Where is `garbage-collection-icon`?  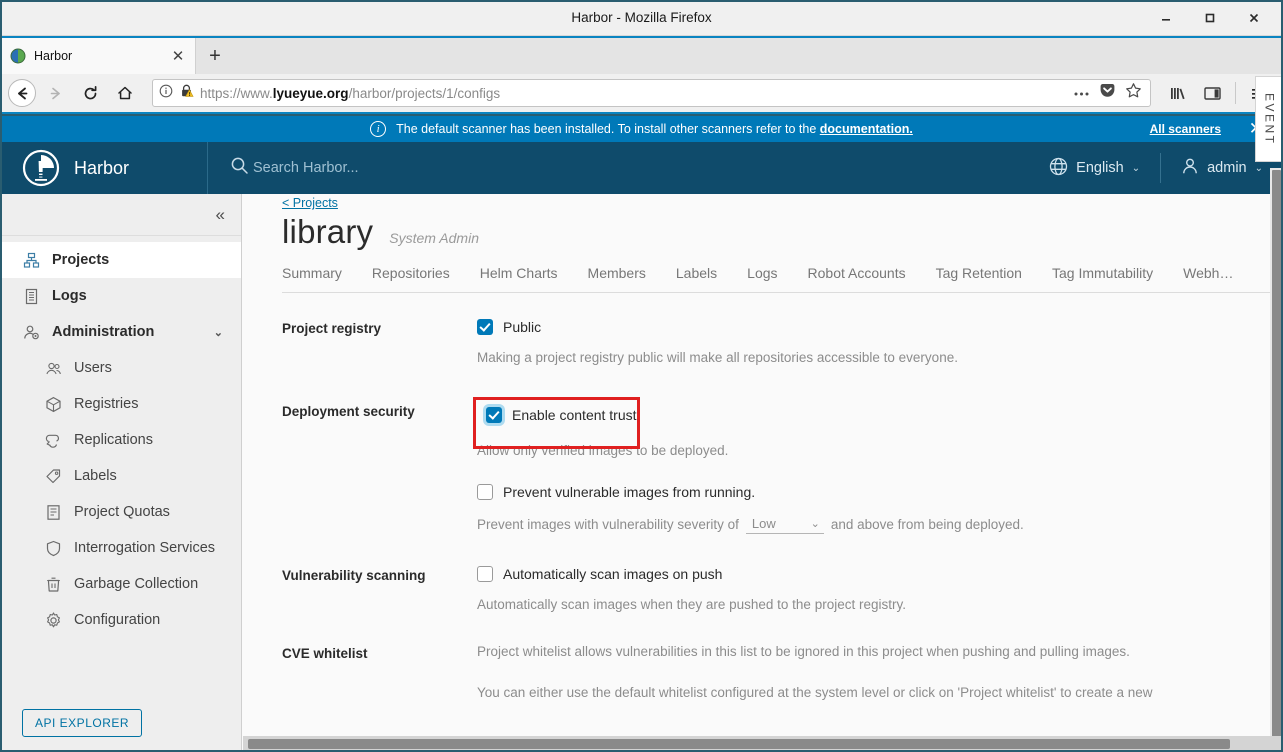
garbage-collection-icon is located at coordinates (53, 584).